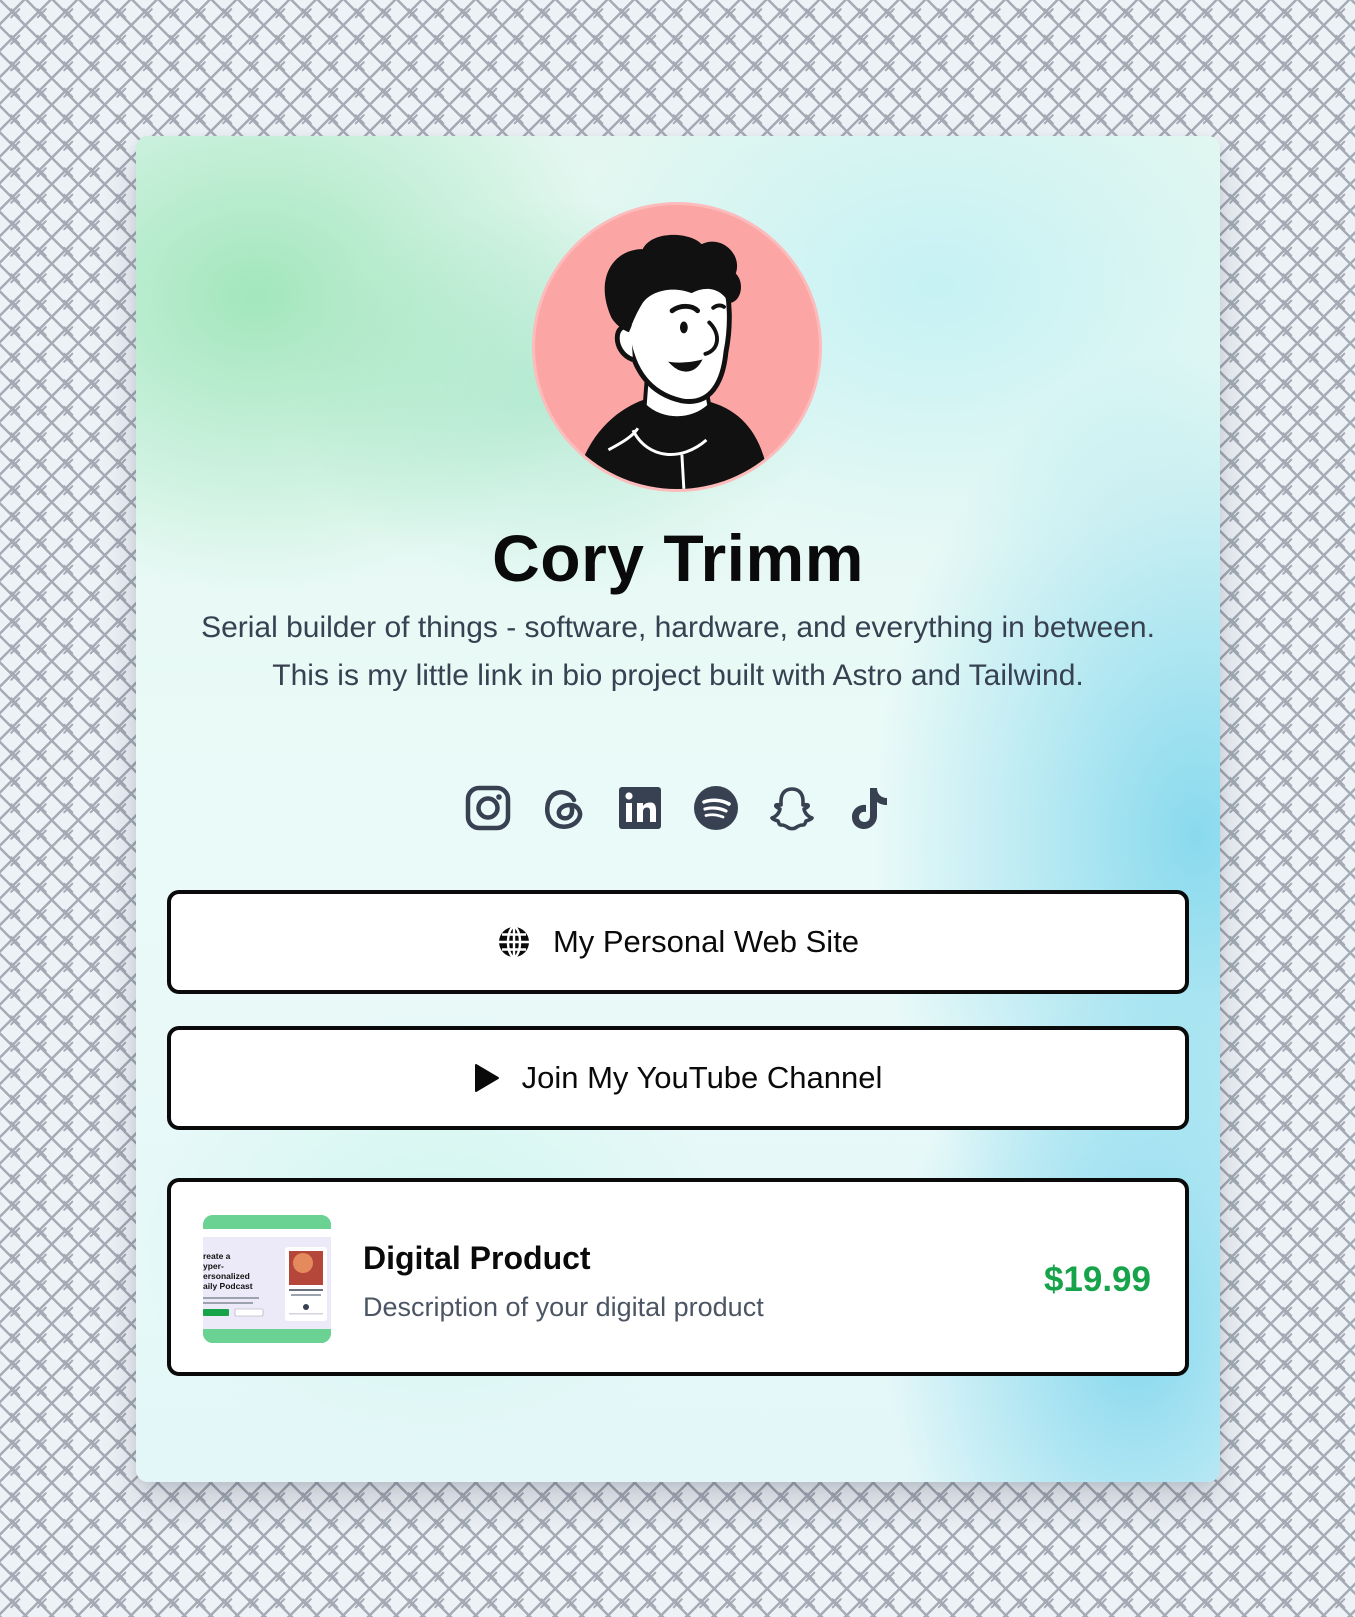 The width and height of the screenshot is (1355, 1617). Describe the element at coordinates (706, 941) in the screenshot. I see `personal-website-label: My Personal Web Site` at that location.